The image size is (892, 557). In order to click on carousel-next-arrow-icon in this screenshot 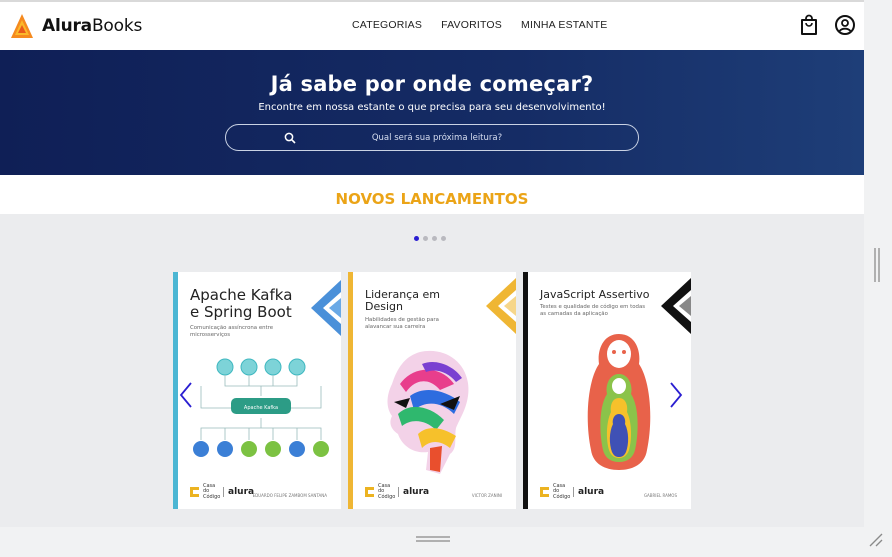, I will do `click(676, 395)`.